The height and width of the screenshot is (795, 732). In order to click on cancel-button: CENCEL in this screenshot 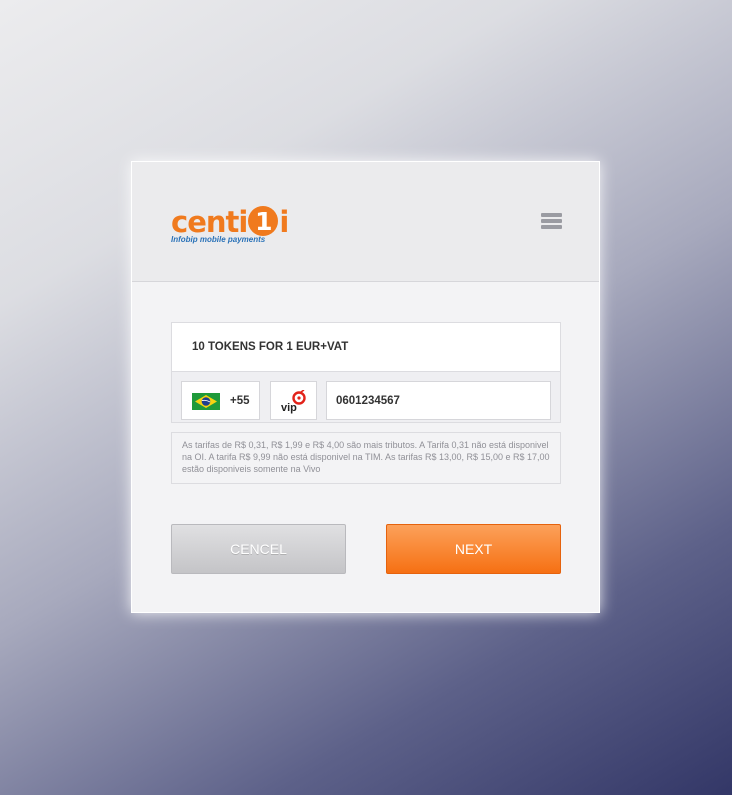, I will do `click(258, 549)`.